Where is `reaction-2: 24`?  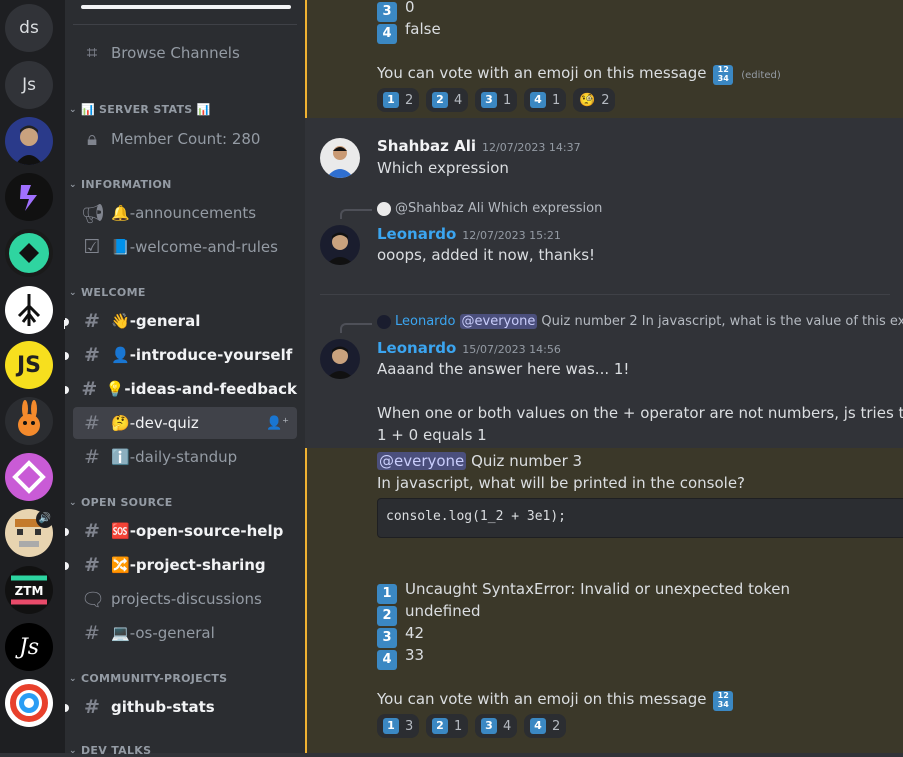 reaction-2: 24 is located at coordinates (447, 100).